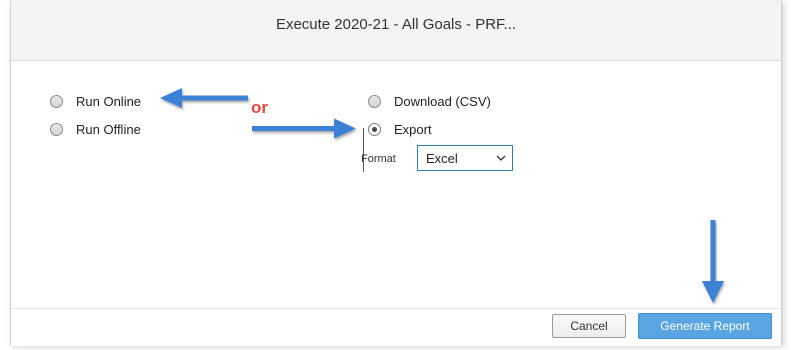 This screenshot has width=791, height=350. I want to click on format-select-value: Excel, so click(442, 158).